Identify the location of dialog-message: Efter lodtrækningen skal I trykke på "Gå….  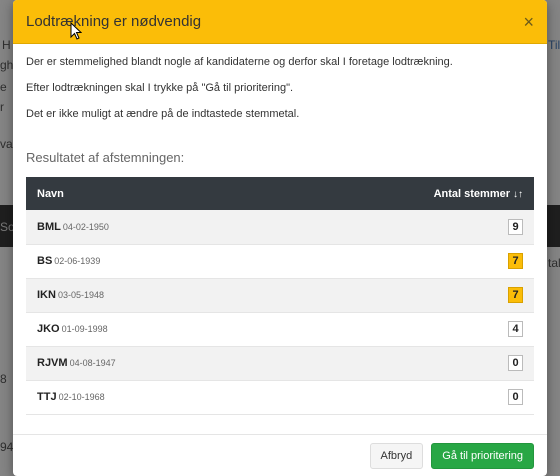
(160, 88).